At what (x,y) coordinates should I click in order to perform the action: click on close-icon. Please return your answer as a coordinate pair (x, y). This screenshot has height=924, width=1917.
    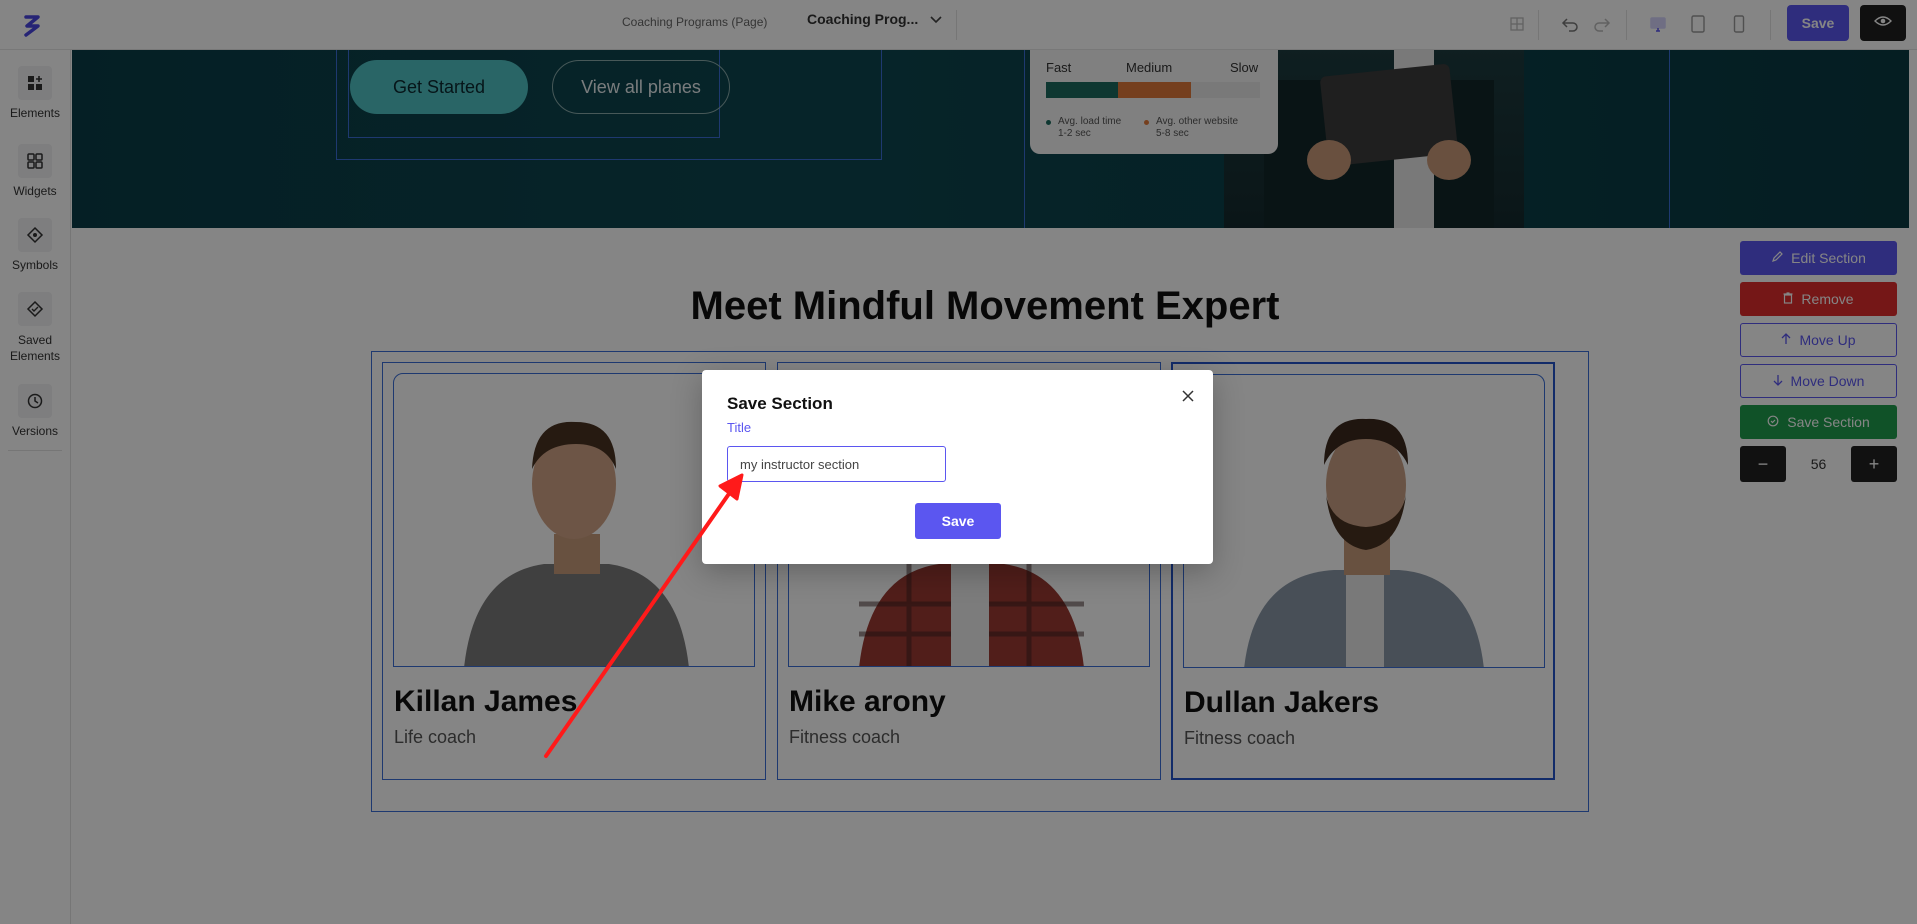
    Looking at the image, I should click on (1188, 396).